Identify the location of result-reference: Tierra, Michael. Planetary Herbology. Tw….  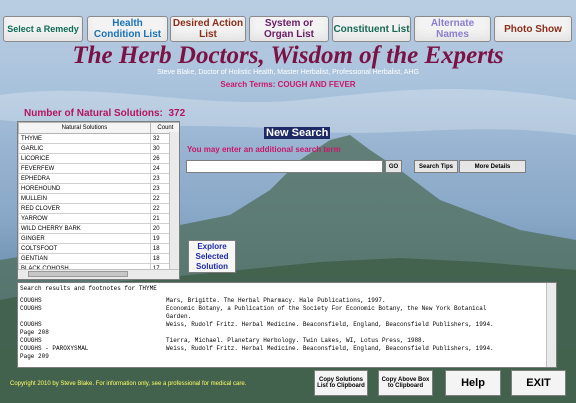
(296, 340).